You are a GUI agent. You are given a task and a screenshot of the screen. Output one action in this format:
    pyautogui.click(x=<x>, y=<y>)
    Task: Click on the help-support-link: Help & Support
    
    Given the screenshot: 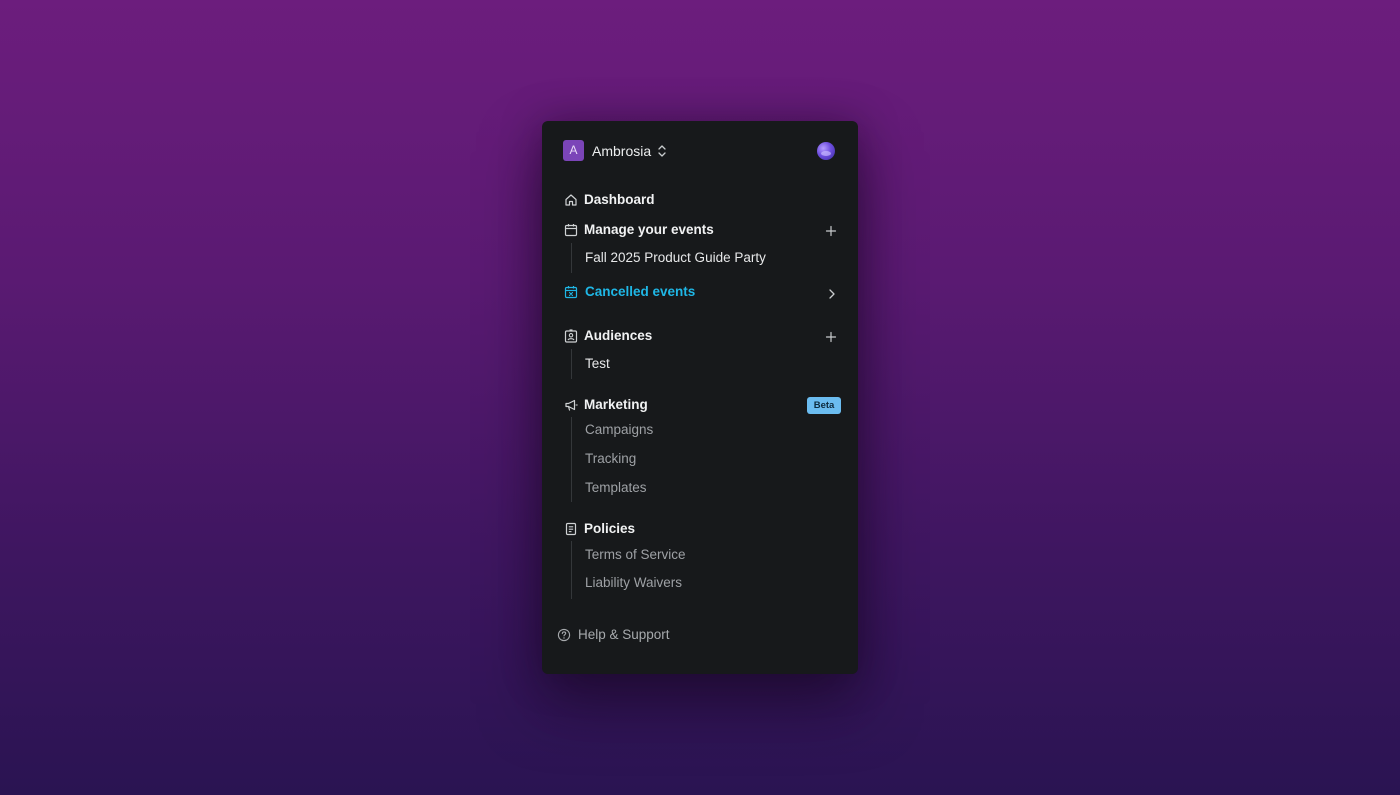 What is the action you would take?
    pyautogui.click(x=624, y=635)
    